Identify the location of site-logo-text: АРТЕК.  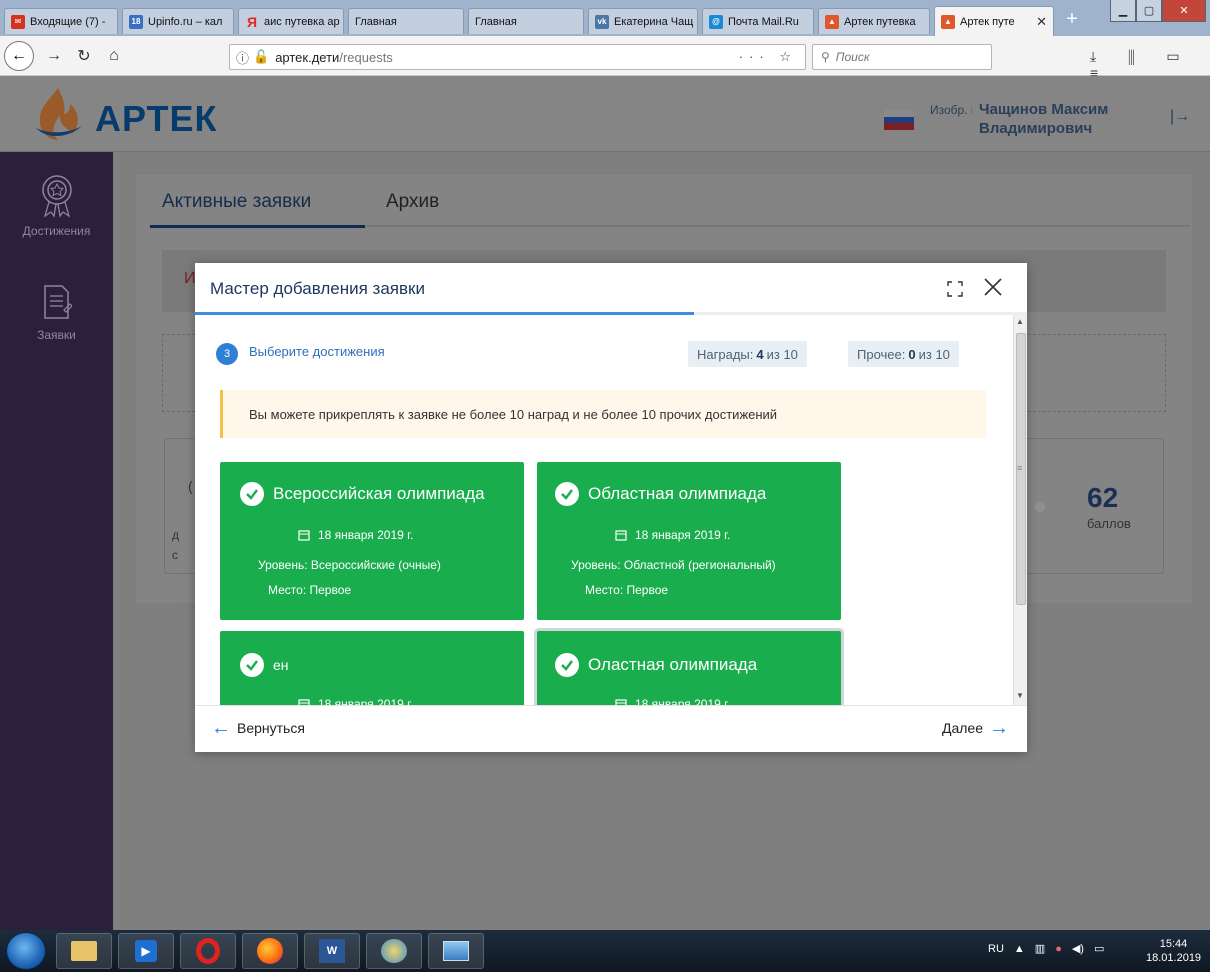
(156, 119).